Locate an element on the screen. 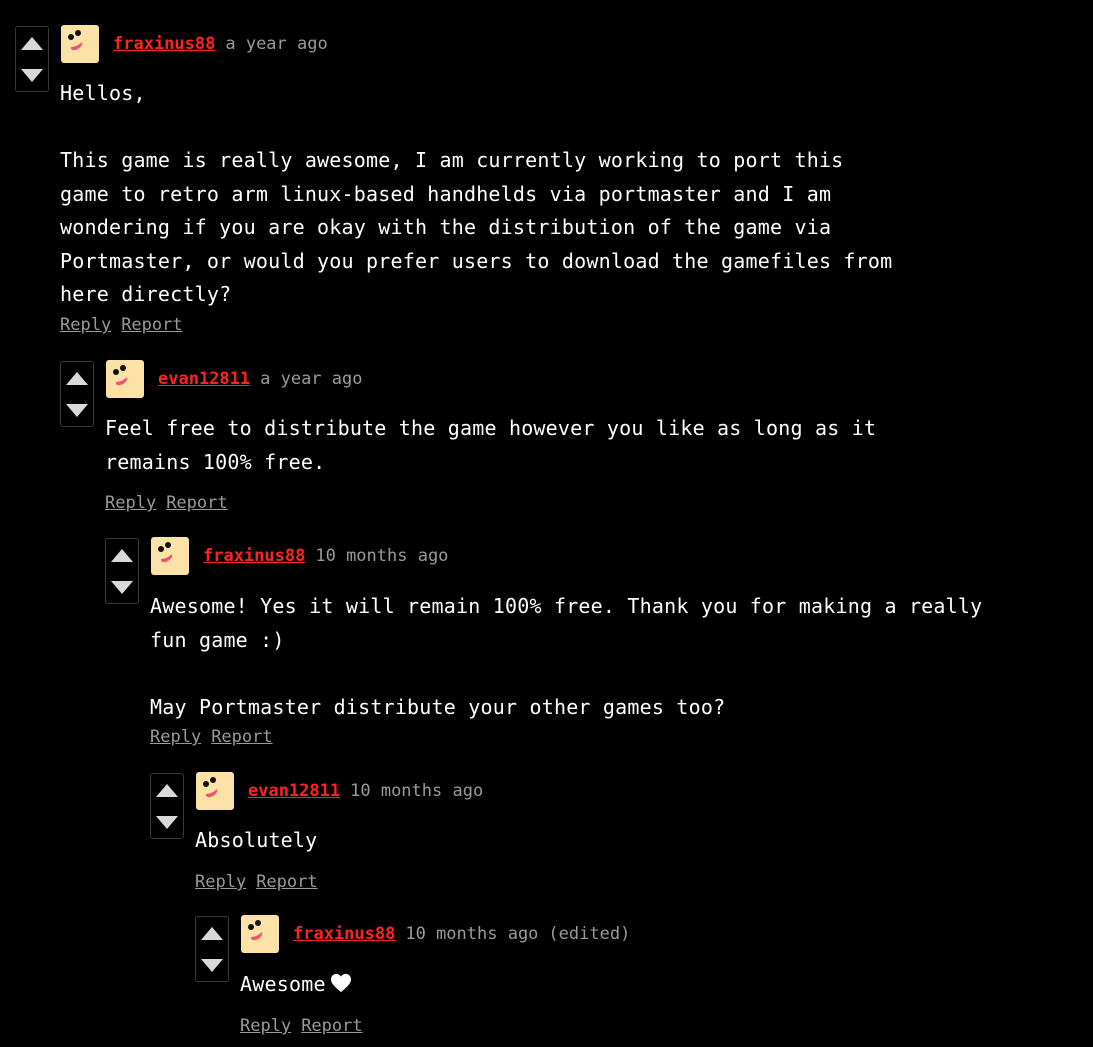 Image resolution: width=1093 pixels, height=1047 pixels. comment-meta: fraxinus88 10 months ago is located at coordinates (325, 556).